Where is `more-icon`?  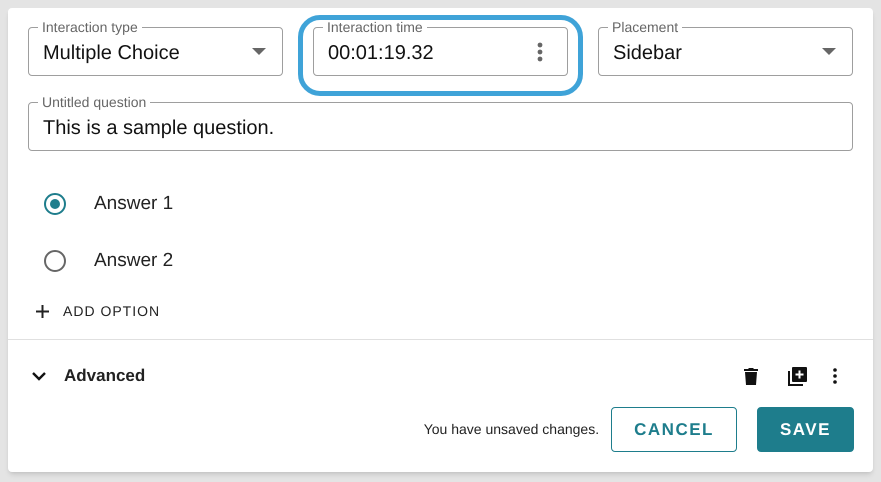 more-icon is located at coordinates (835, 376).